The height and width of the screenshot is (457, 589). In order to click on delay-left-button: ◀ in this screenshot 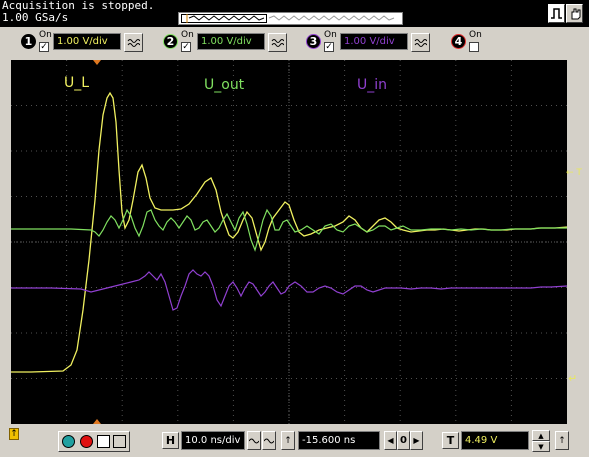, I will do `click(390, 440)`.